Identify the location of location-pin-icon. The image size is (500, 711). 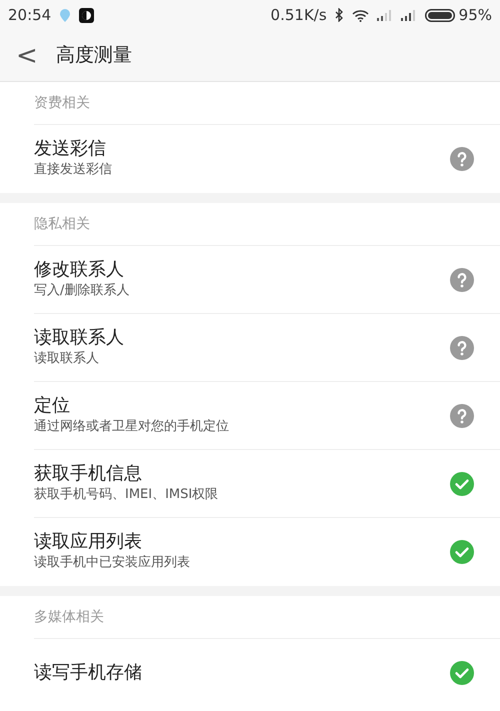
(65, 15).